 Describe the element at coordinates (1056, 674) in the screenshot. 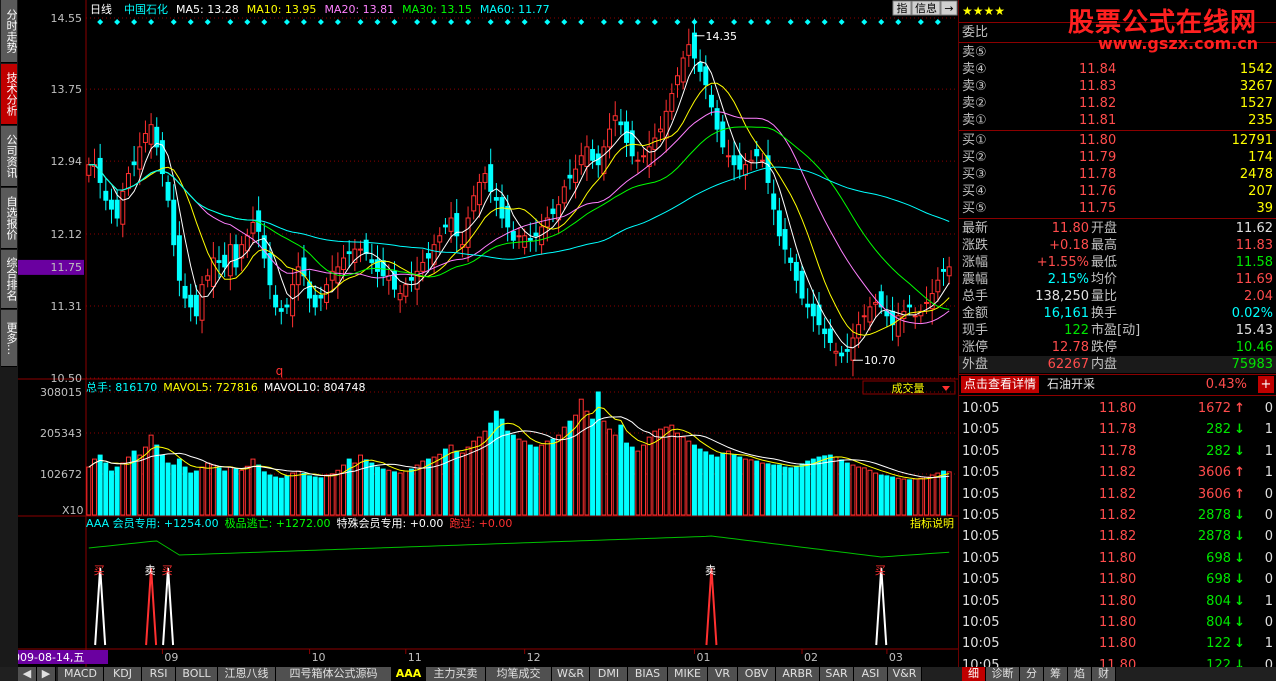

I see `panel-tab-3: 筹` at that location.